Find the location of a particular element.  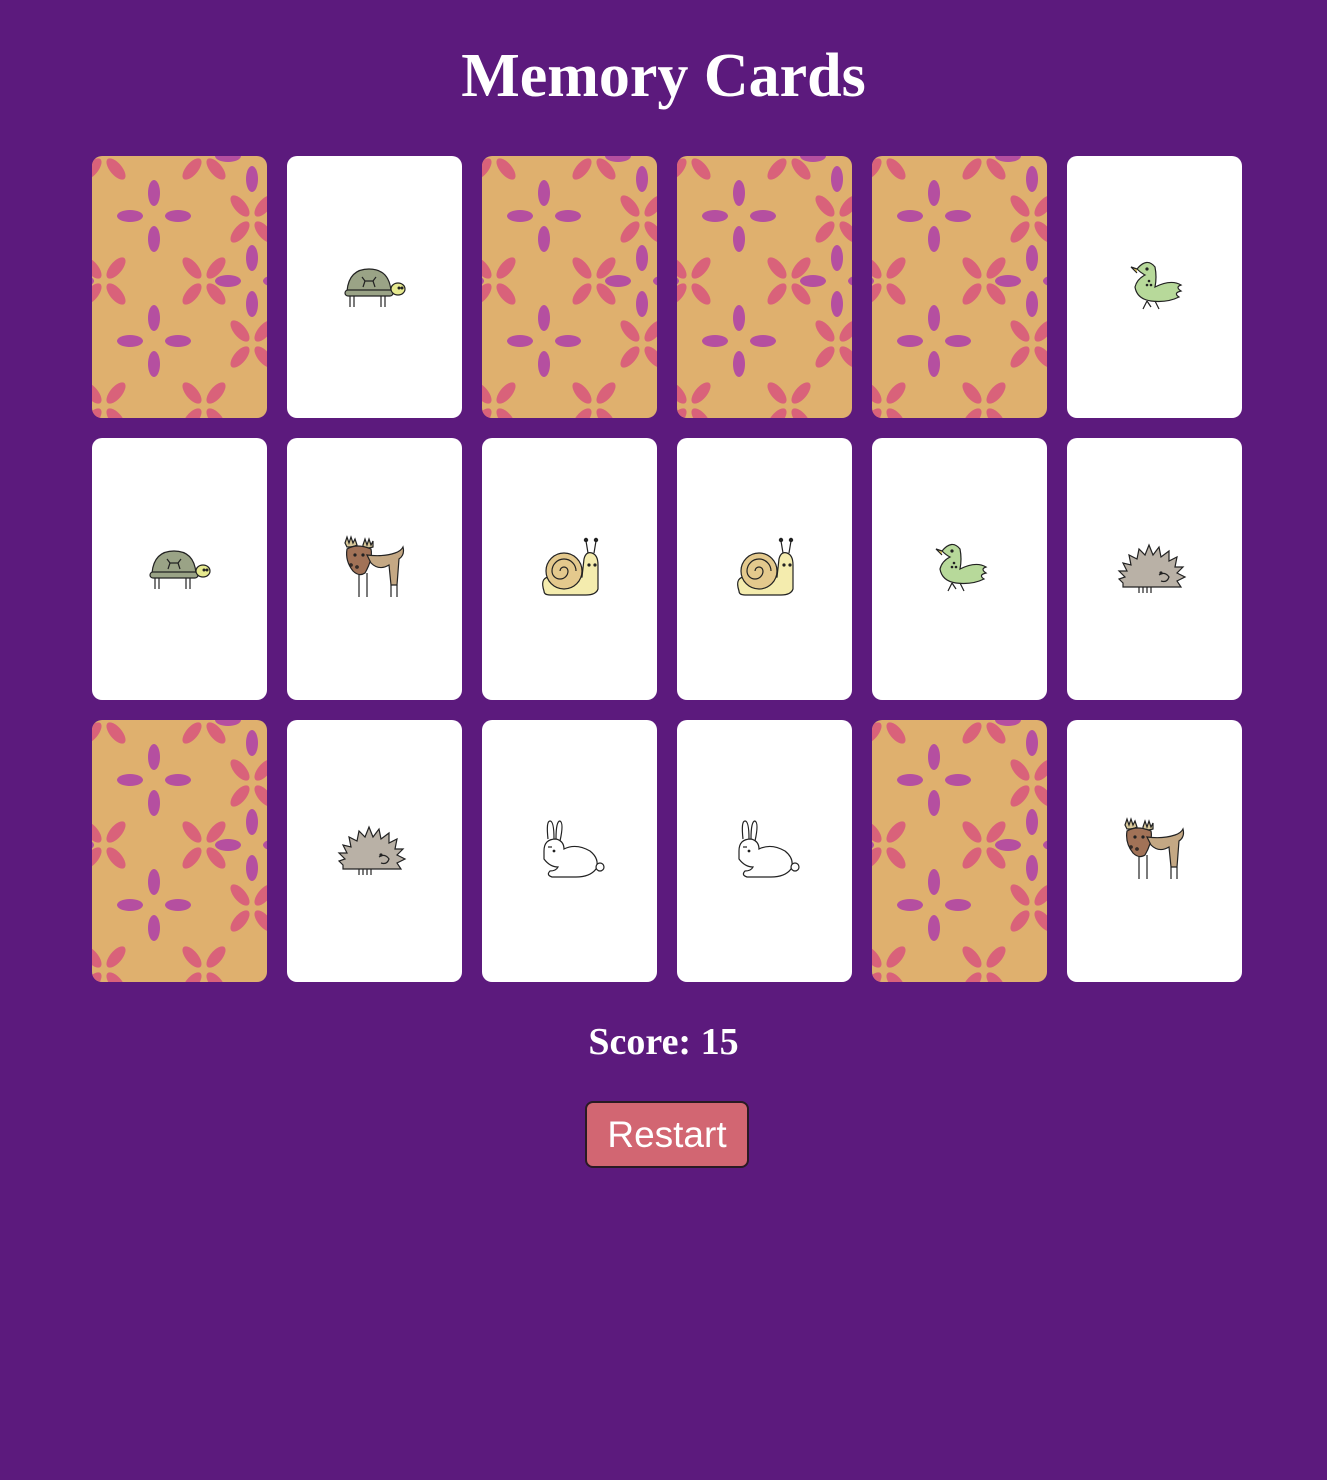

restart-button: Restart is located at coordinates (667, 1134).